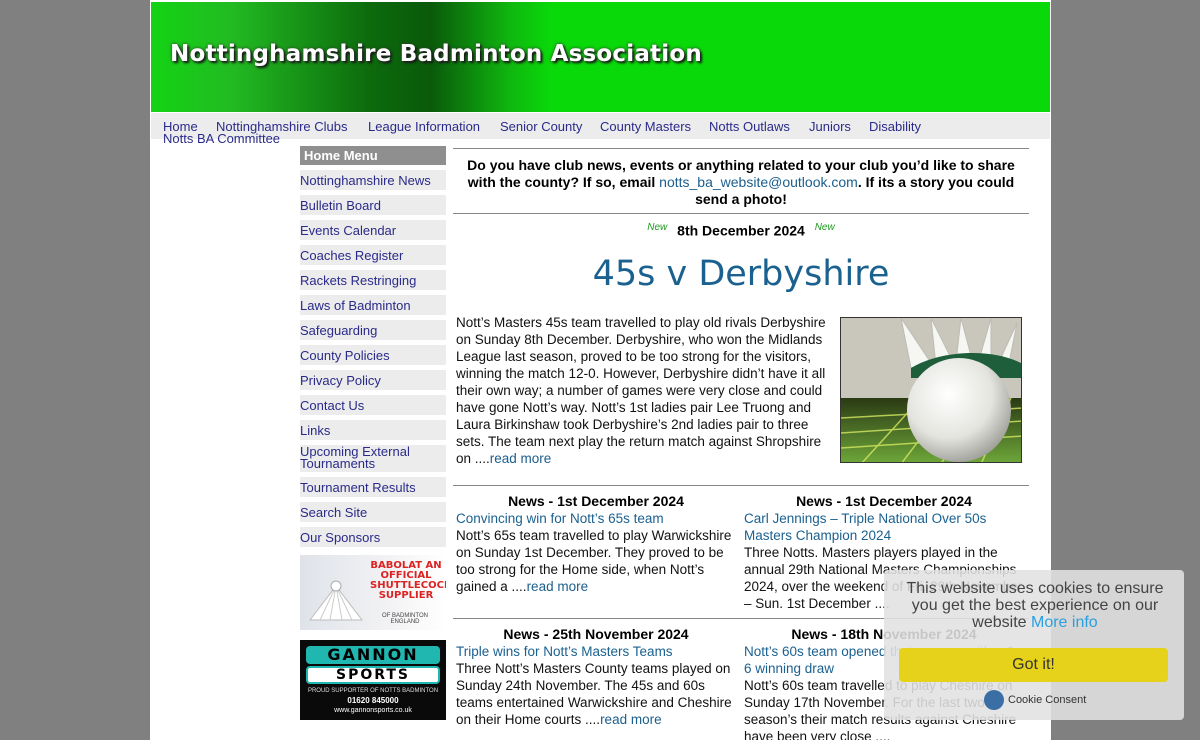 The width and height of the screenshot is (1200, 740). What do you see at coordinates (373, 710) in the screenshot?
I see `gannon-website: www.gannonsports.co.uk` at bounding box center [373, 710].